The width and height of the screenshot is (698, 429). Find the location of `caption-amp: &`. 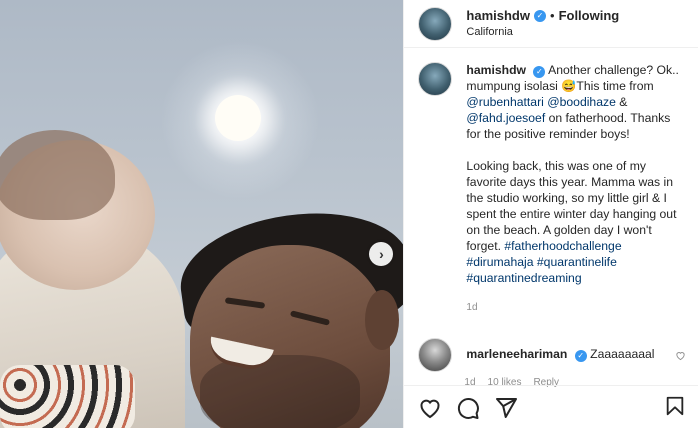

caption-amp: & is located at coordinates (621, 102).